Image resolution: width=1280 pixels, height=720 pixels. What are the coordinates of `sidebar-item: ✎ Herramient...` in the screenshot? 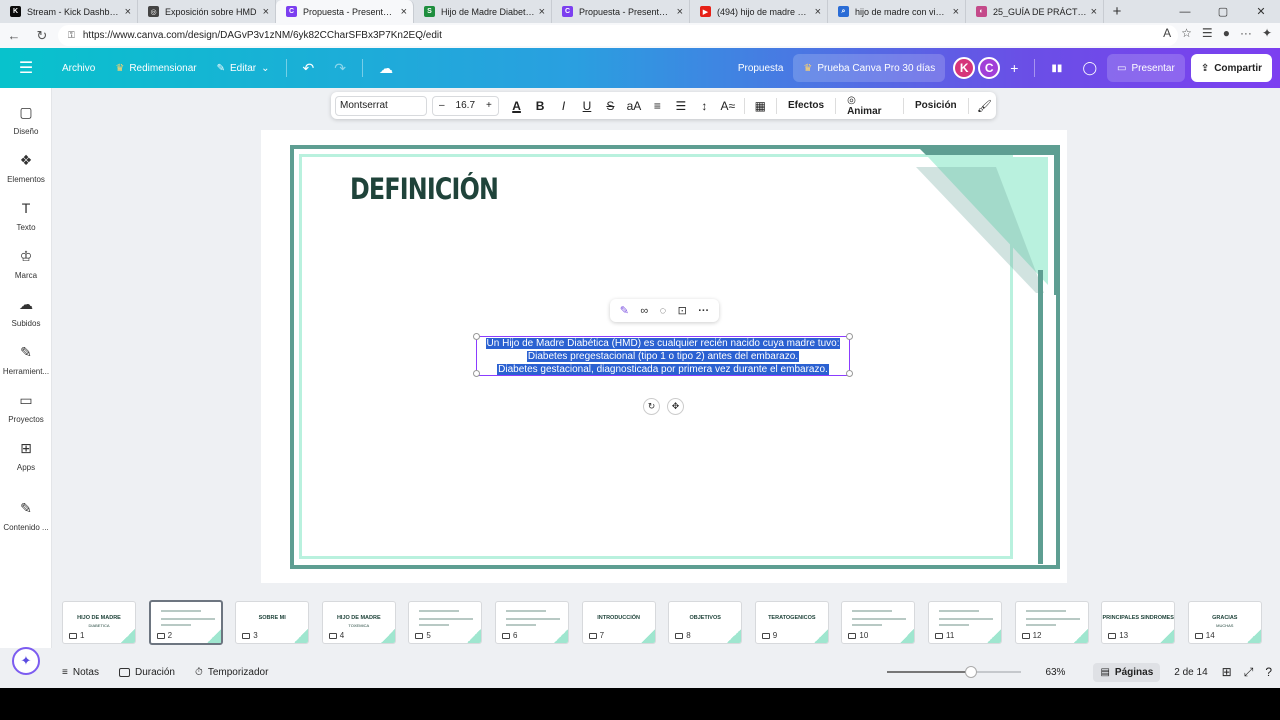 It's located at (26, 359).